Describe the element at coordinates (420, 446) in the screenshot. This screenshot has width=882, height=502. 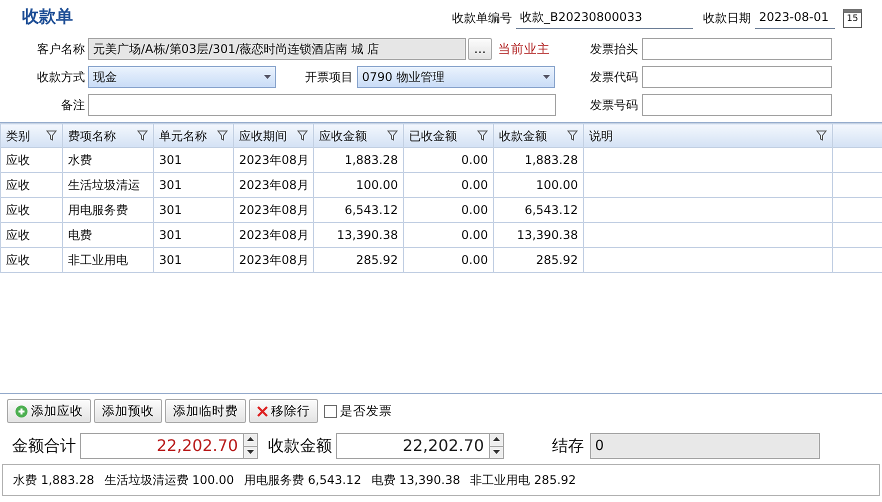
I see `received-amount-field: 22,202.70` at that location.